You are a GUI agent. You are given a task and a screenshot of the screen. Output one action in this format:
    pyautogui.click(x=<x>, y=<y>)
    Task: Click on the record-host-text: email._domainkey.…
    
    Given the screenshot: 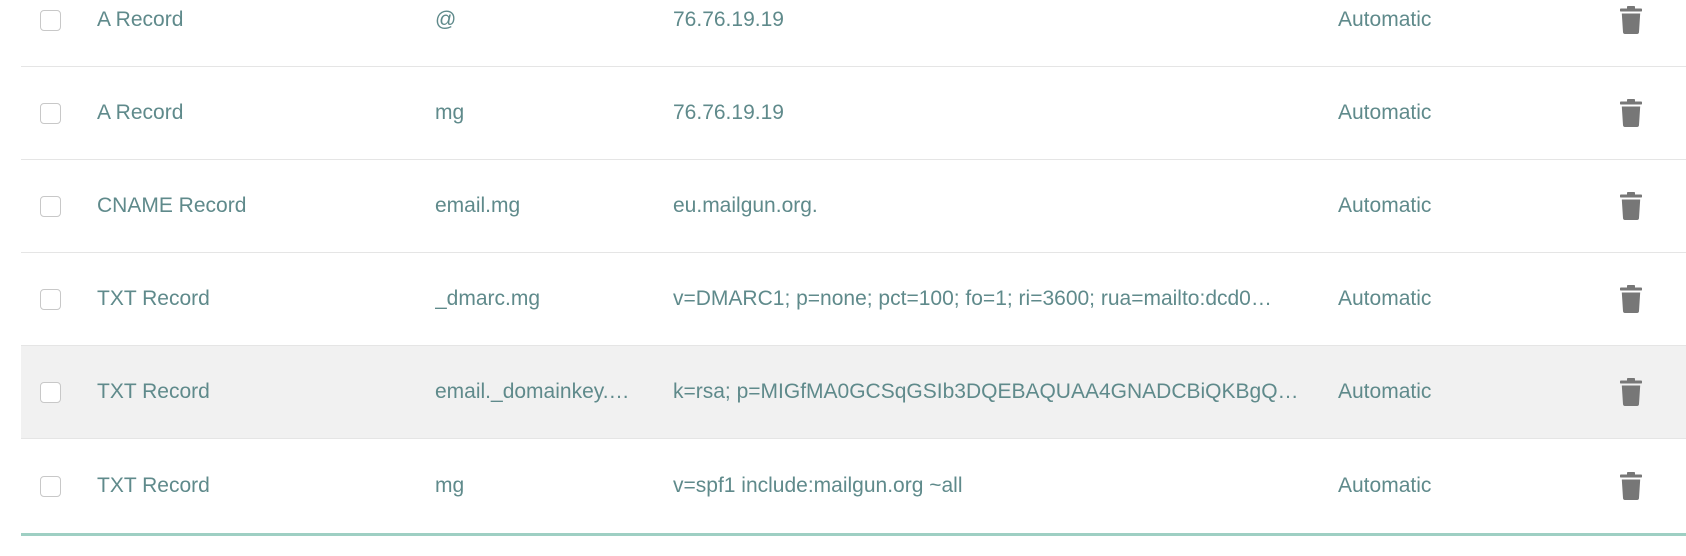 What is the action you would take?
    pyautogui.click(x=532, y=391)
    